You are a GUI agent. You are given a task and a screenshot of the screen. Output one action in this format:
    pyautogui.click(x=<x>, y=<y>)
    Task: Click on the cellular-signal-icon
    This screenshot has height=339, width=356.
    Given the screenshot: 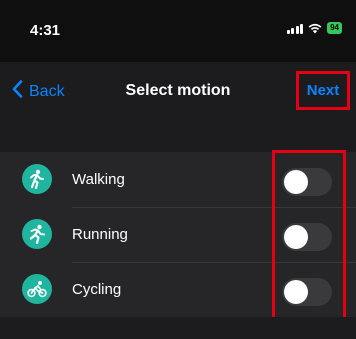 What is the action you would take?
    pyautogui.click(x=295, y=28)
    